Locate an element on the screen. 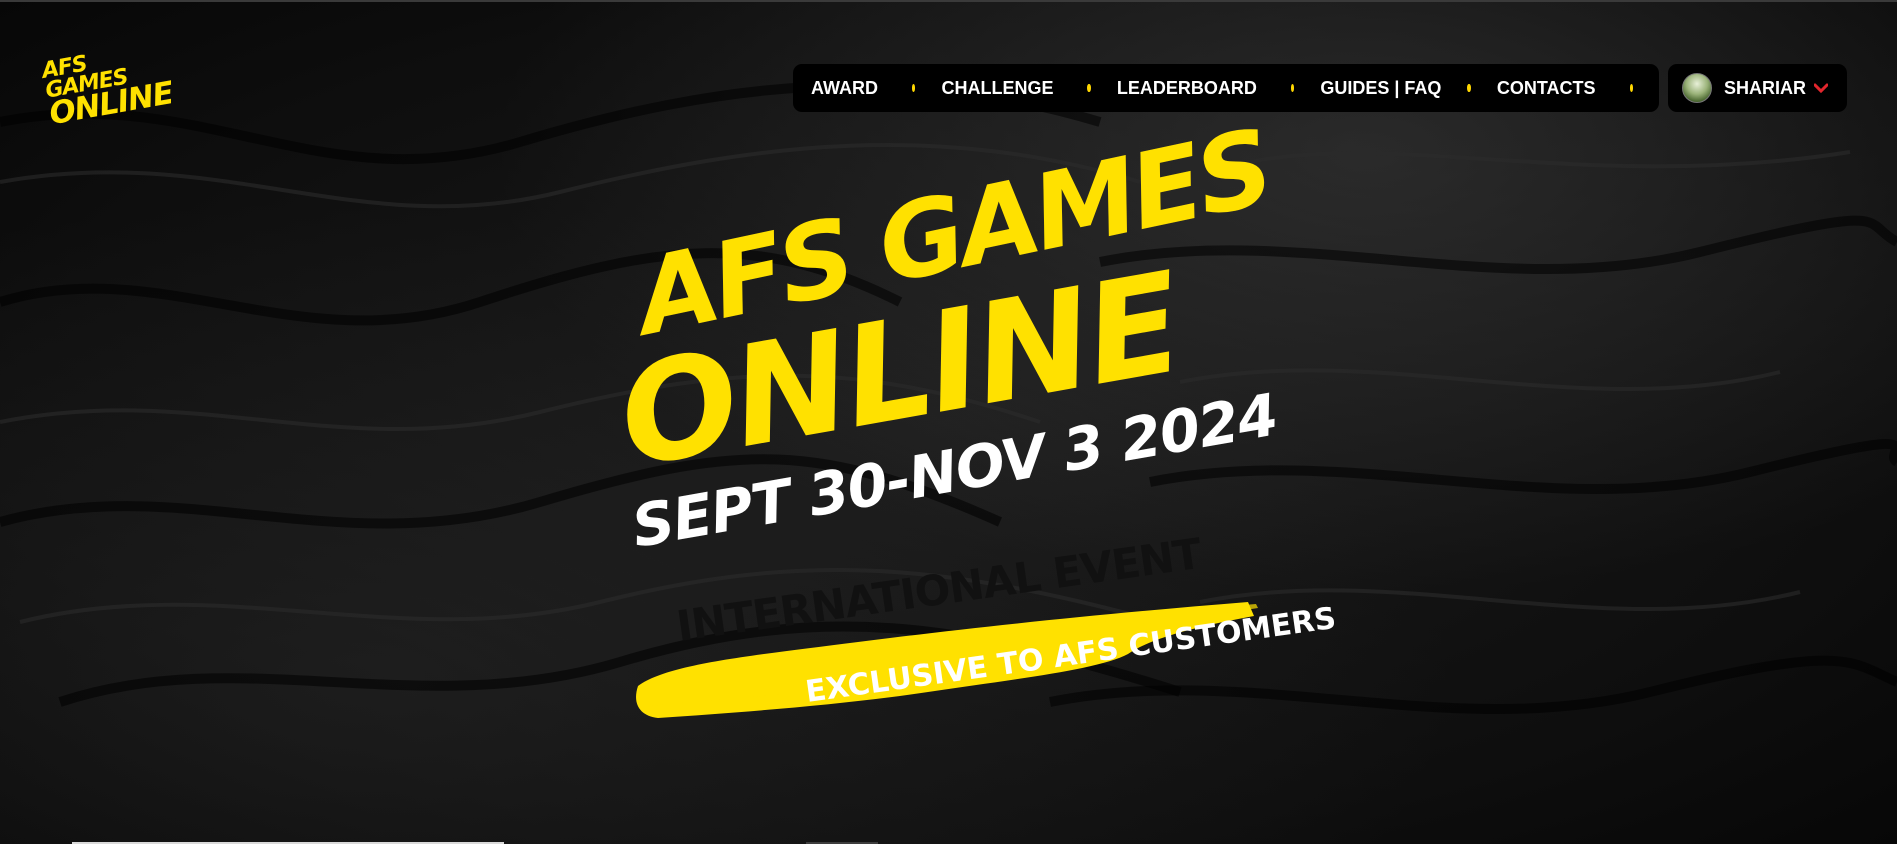  user-name: SHARIAR is located at coordinates (1765, 87).